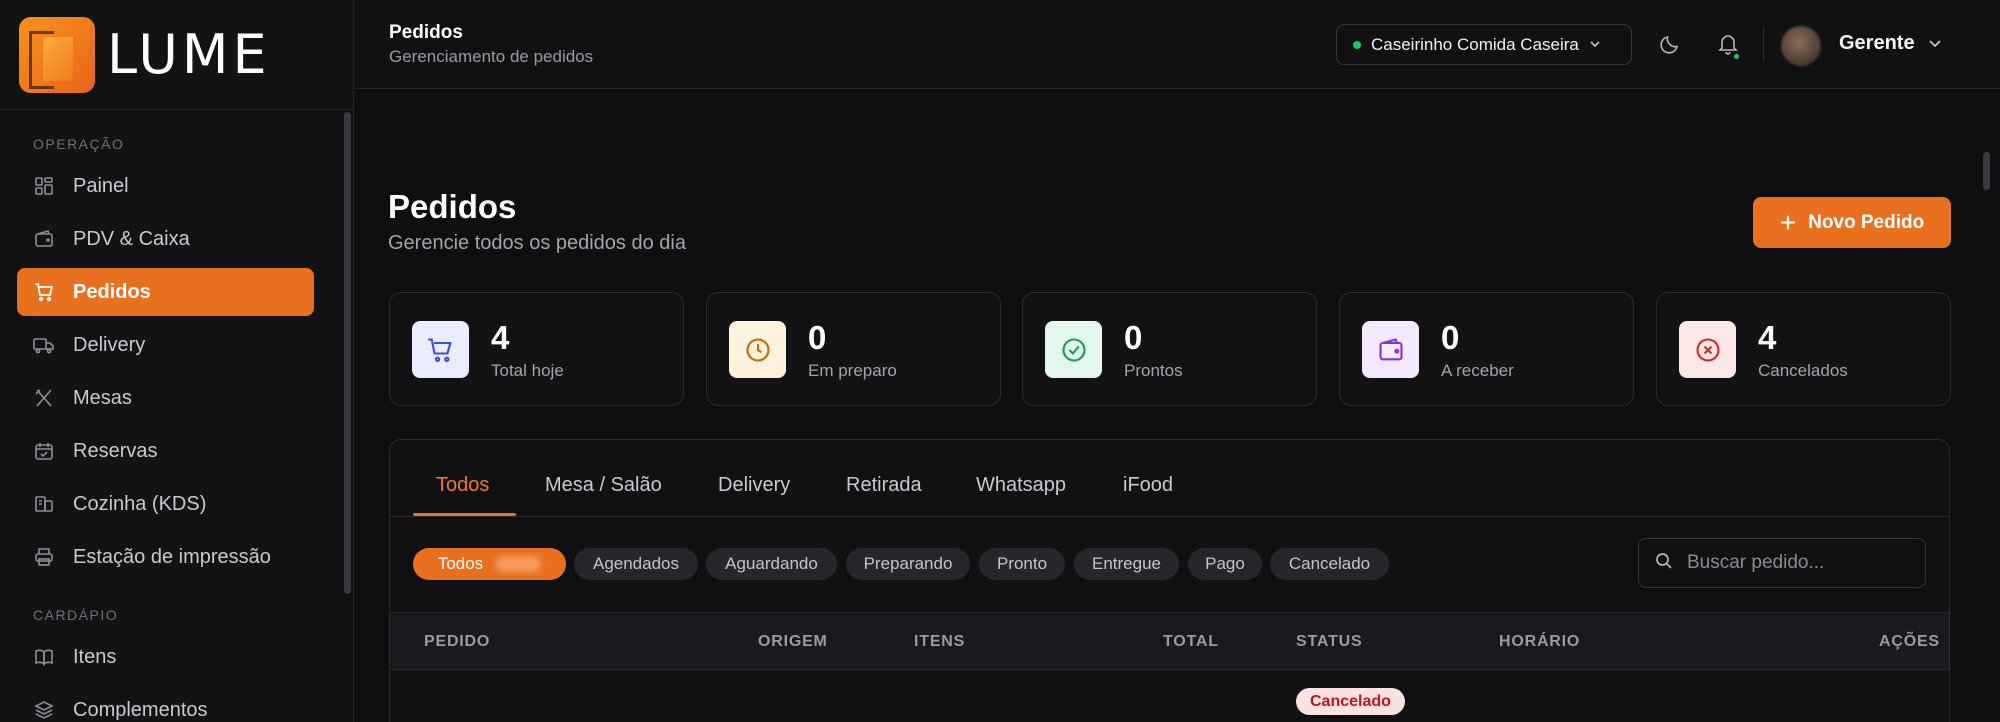 The height and width of the screenshot is (722, 2000). What do you see at coordinates (165, 657) in the screenshot?
I see `sidebar-item-itens: Itens` at bounding box center [165, 657].